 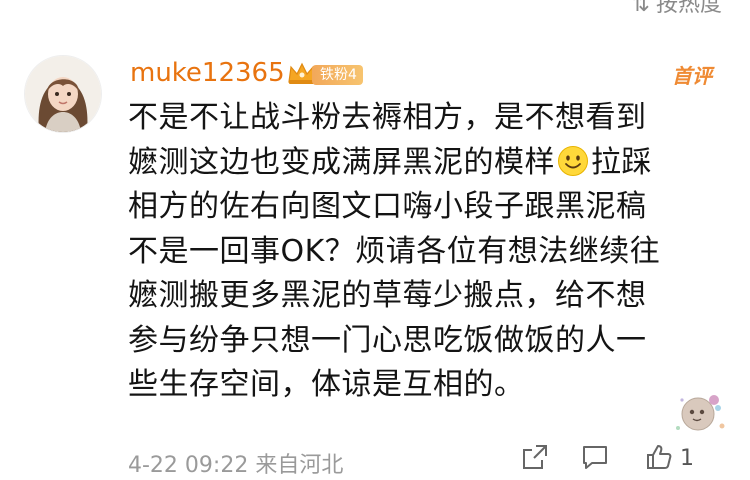 I want to click on comment-line: 不是不让战斗粉去褥相方，是不想看到, so click(x=387, y=117).